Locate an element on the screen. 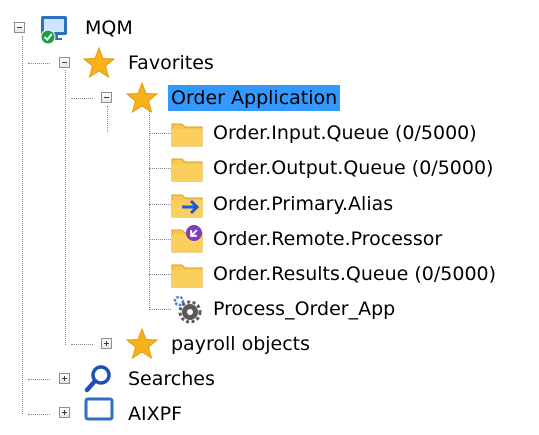  queue-manager-icon is located at coordinates (99, 414).